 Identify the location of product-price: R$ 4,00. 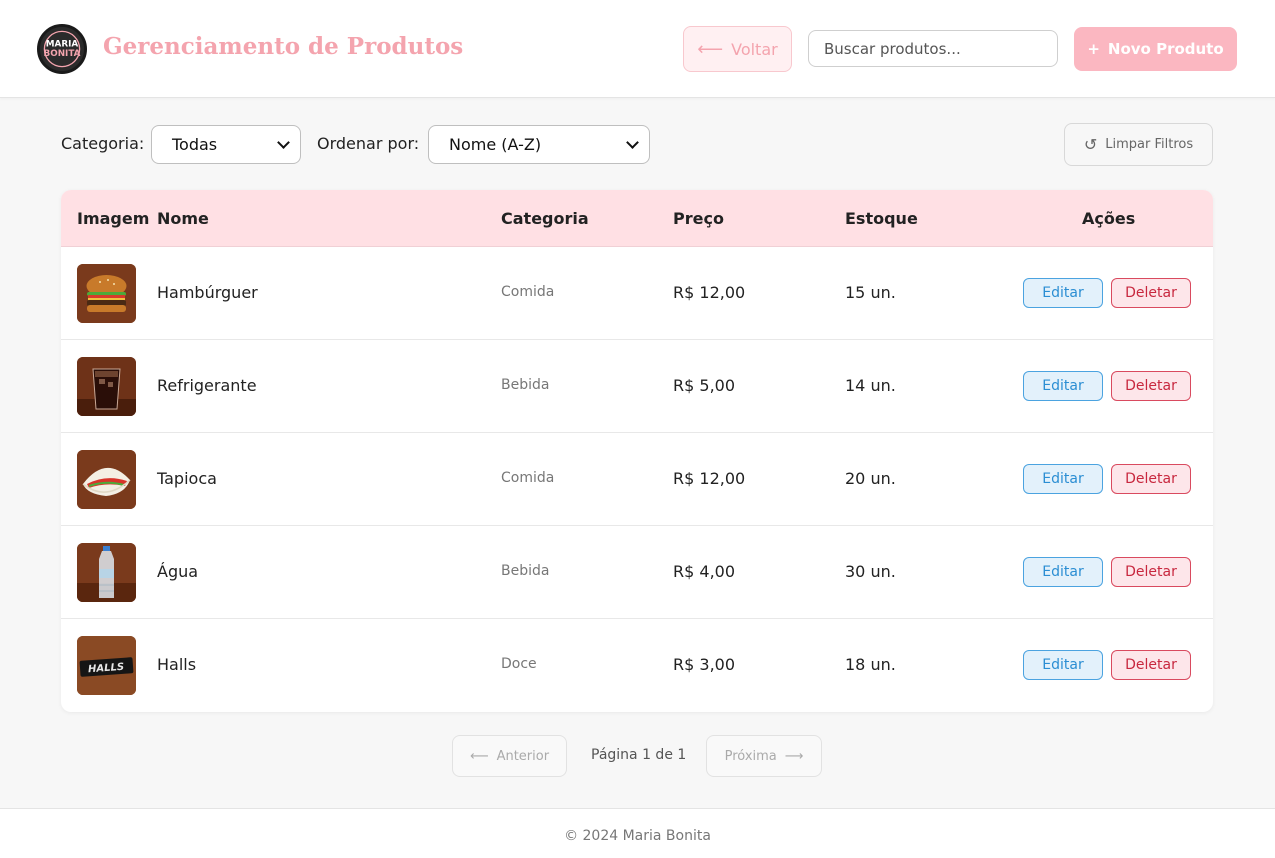
(704, 571).